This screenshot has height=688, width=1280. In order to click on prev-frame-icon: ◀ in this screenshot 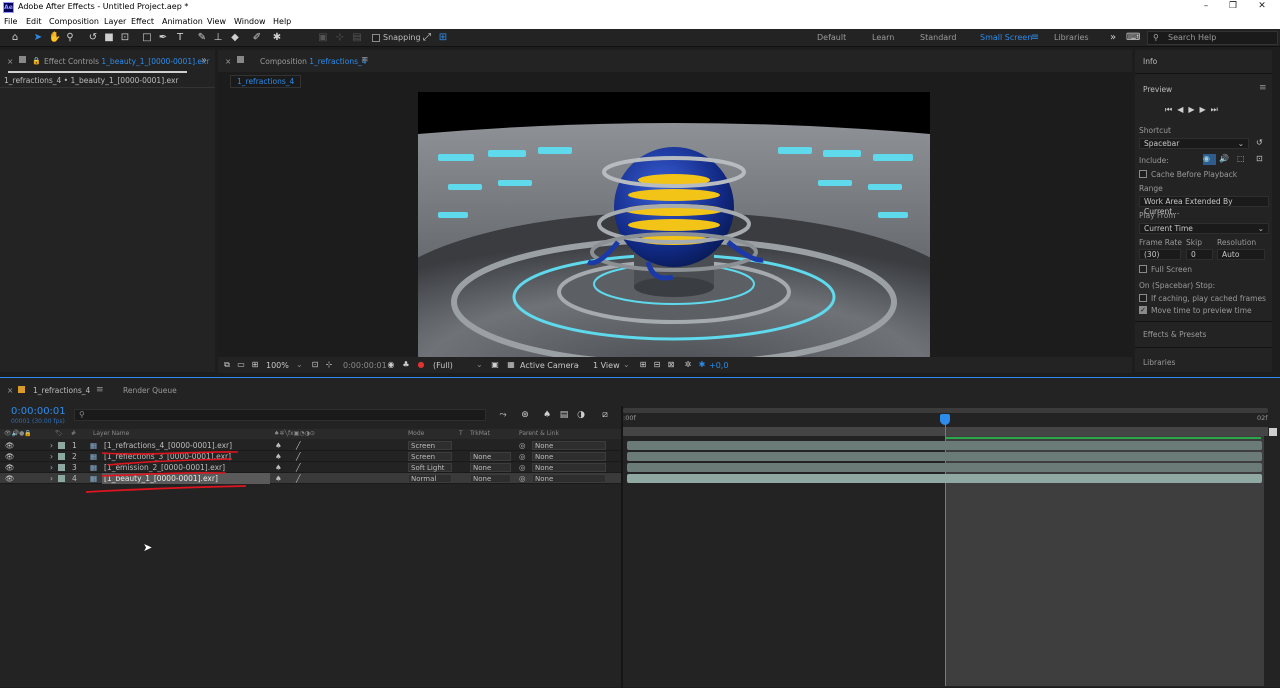, I will do `click(1182, 109)`.